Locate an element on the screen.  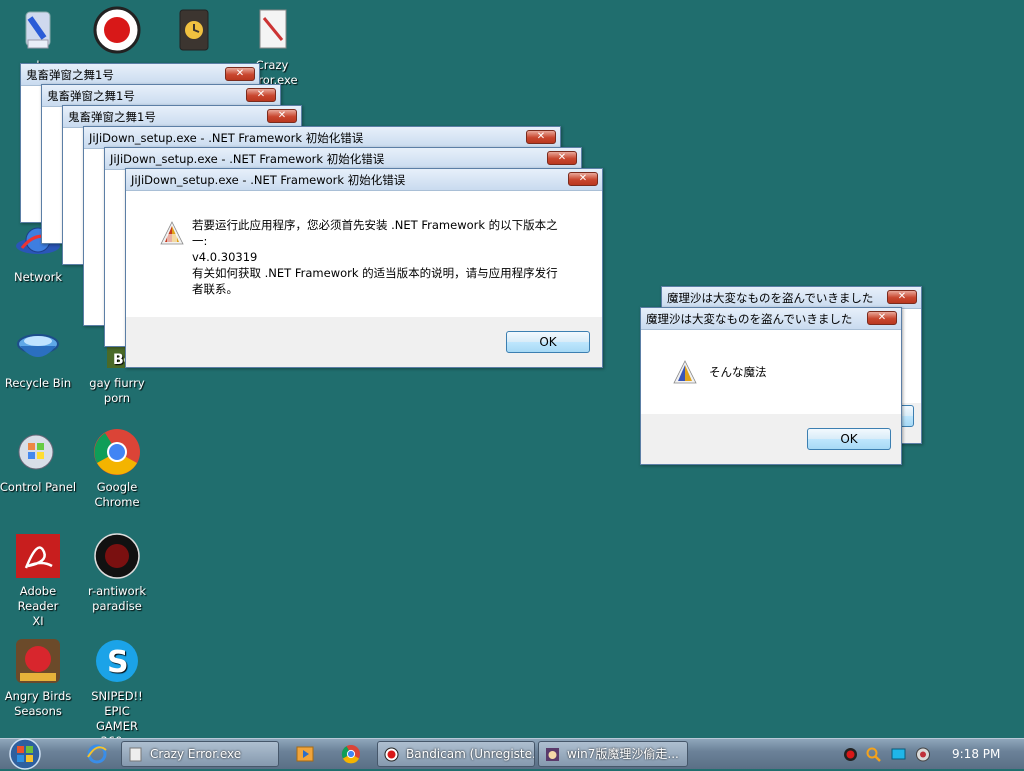
media-player-icon is located at coordinates (305, 754).